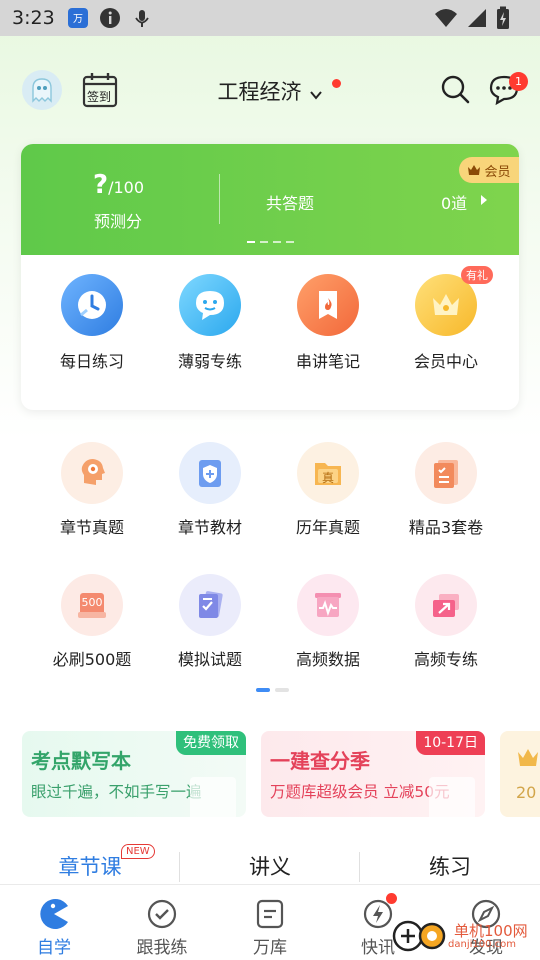 The height and width of the screenshot is (960, 540). I want to click on wifi-icon, so click(446, 18).